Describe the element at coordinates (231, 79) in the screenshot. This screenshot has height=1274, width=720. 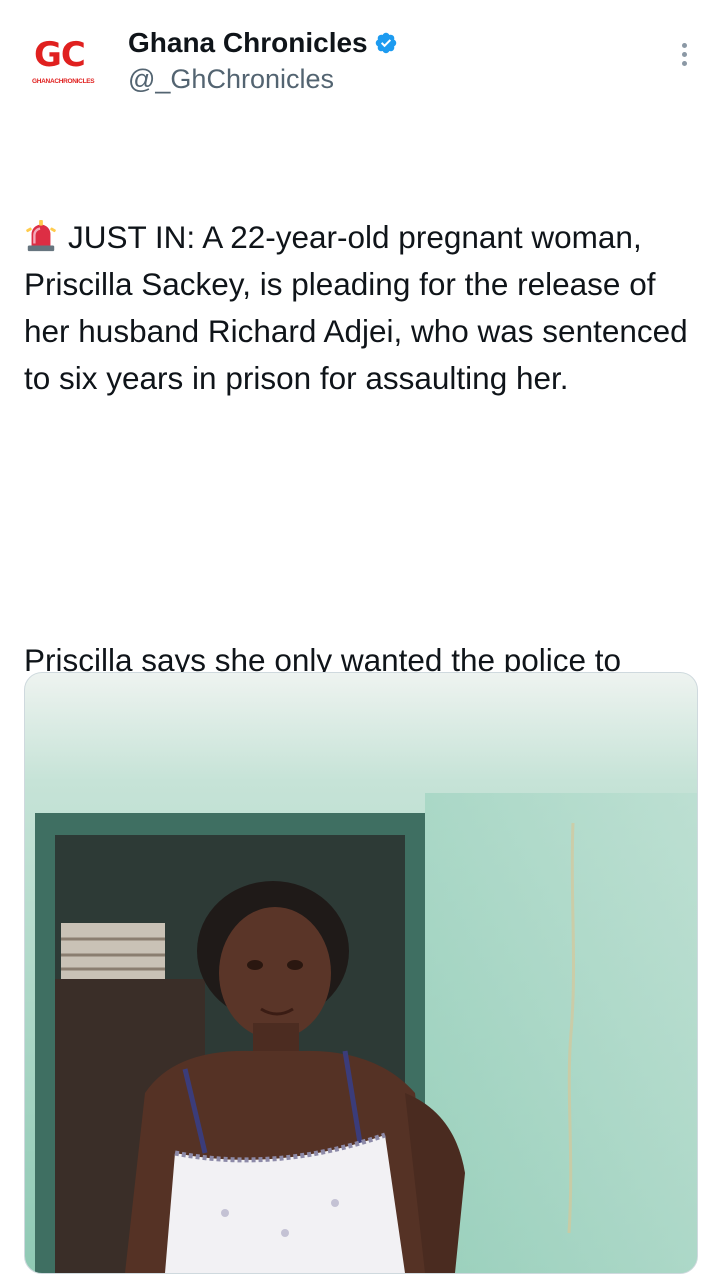
I see `account-handle: @_GhChronicles` at that location.